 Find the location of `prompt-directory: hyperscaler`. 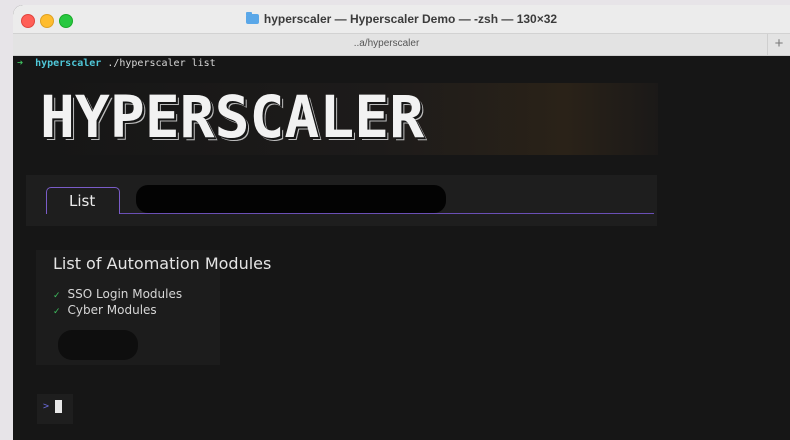

prompt-directory: hyperscaler is located at coordinates (68, 63).